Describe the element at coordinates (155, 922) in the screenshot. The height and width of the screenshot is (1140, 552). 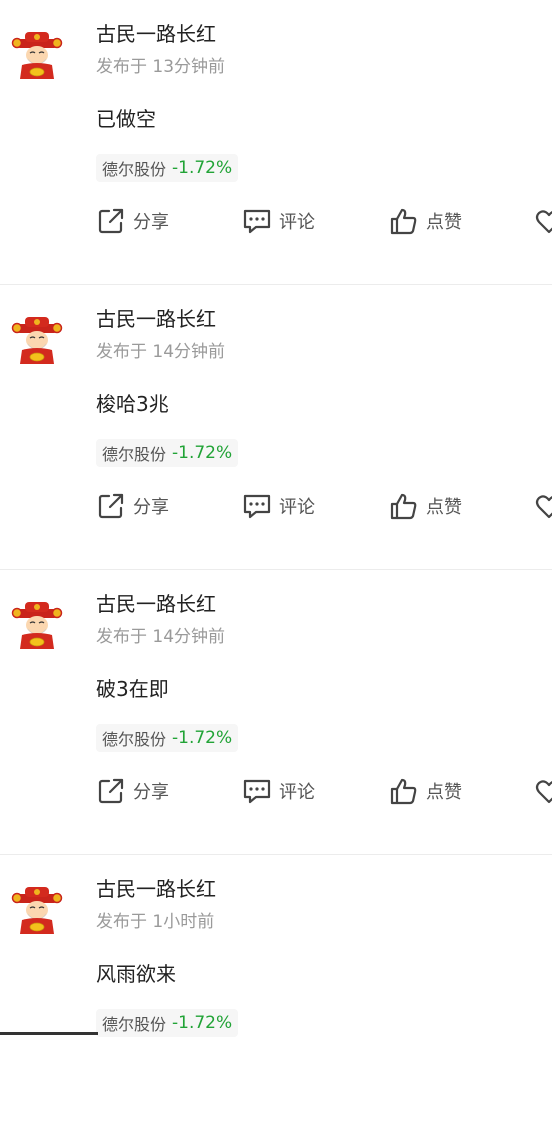
I see `post-time: 发布于 1小时前` at that location.